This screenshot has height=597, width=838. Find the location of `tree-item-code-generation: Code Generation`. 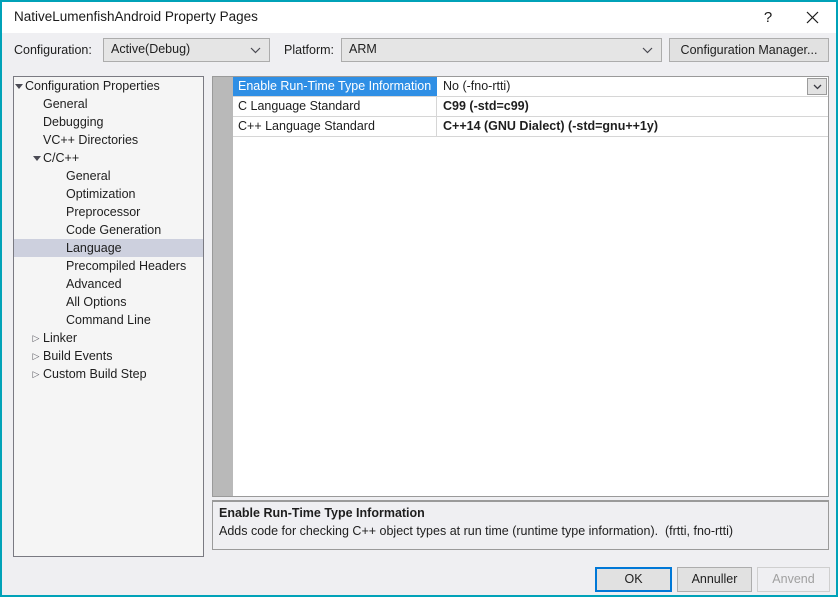

tree-item-code-generation: Code Generation is located at coordinates (108, 230).